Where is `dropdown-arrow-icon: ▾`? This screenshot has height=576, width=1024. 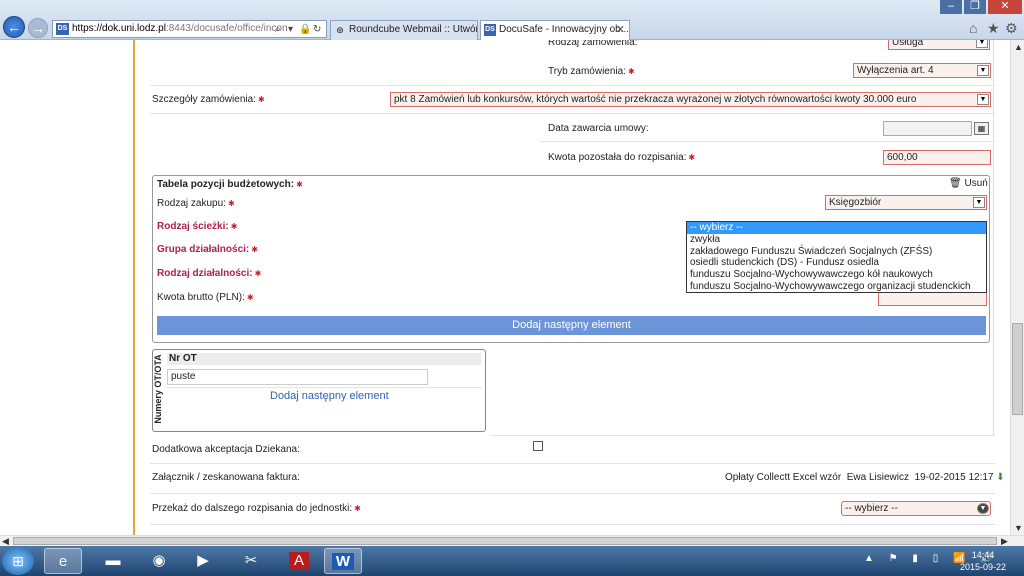 dropdown-arrow-icon: ▾ is located at coordinates (290, 29).